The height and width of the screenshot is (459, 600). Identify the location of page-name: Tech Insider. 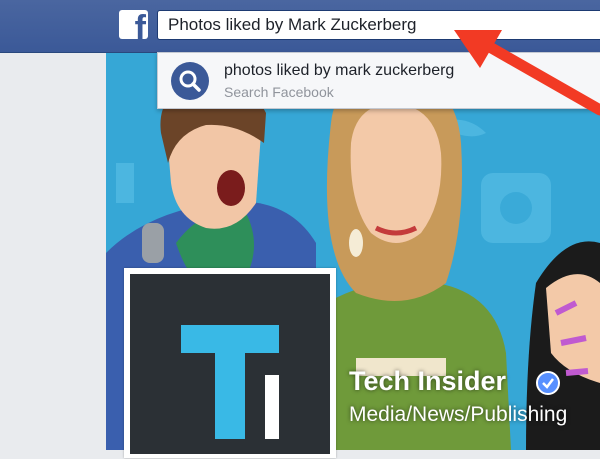
(427, 381).